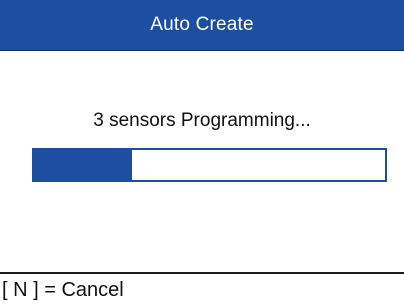  What do you see at coordinates (209, 165) in the screenshot?
I see `progress-bar` at bounding box center [209, 165].